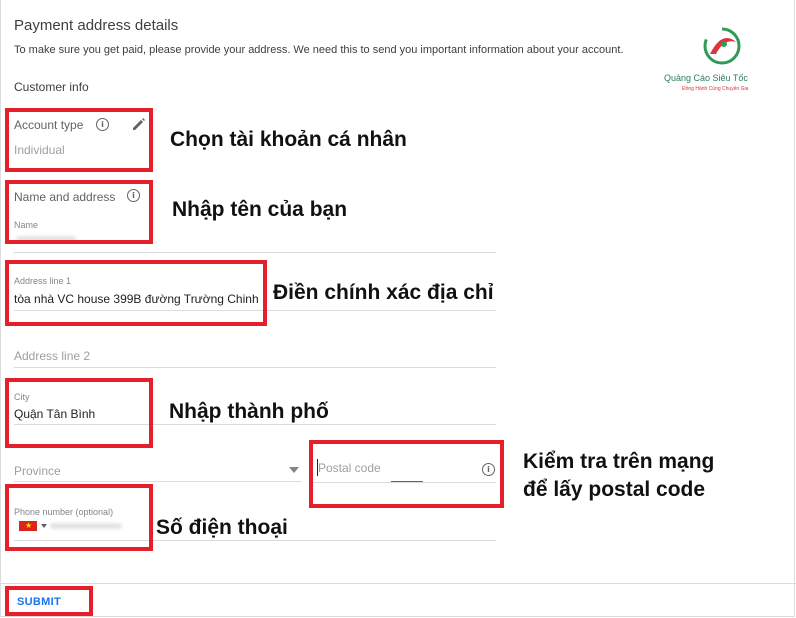 This screenshot has height=618, width=796. Describe the element at coordinates (614, 489) in the screenshot. I see `annotation-postal-line2: để lấy postal code` at that location.